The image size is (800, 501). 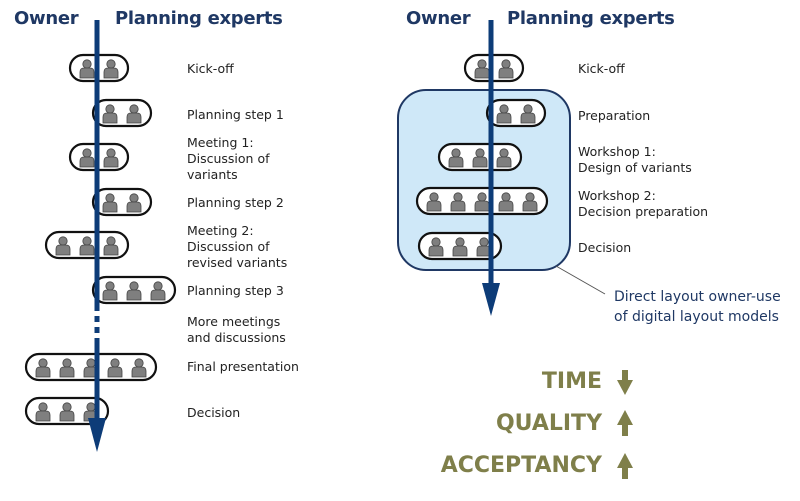 I want to click on right-step-label: Workshop 1: Design of variants, so click(x=635, y=159).